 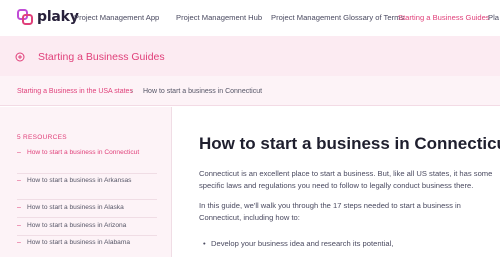 I want to click on resource-item-label: How to start a business in Alaska, so click(x=75, y=208).